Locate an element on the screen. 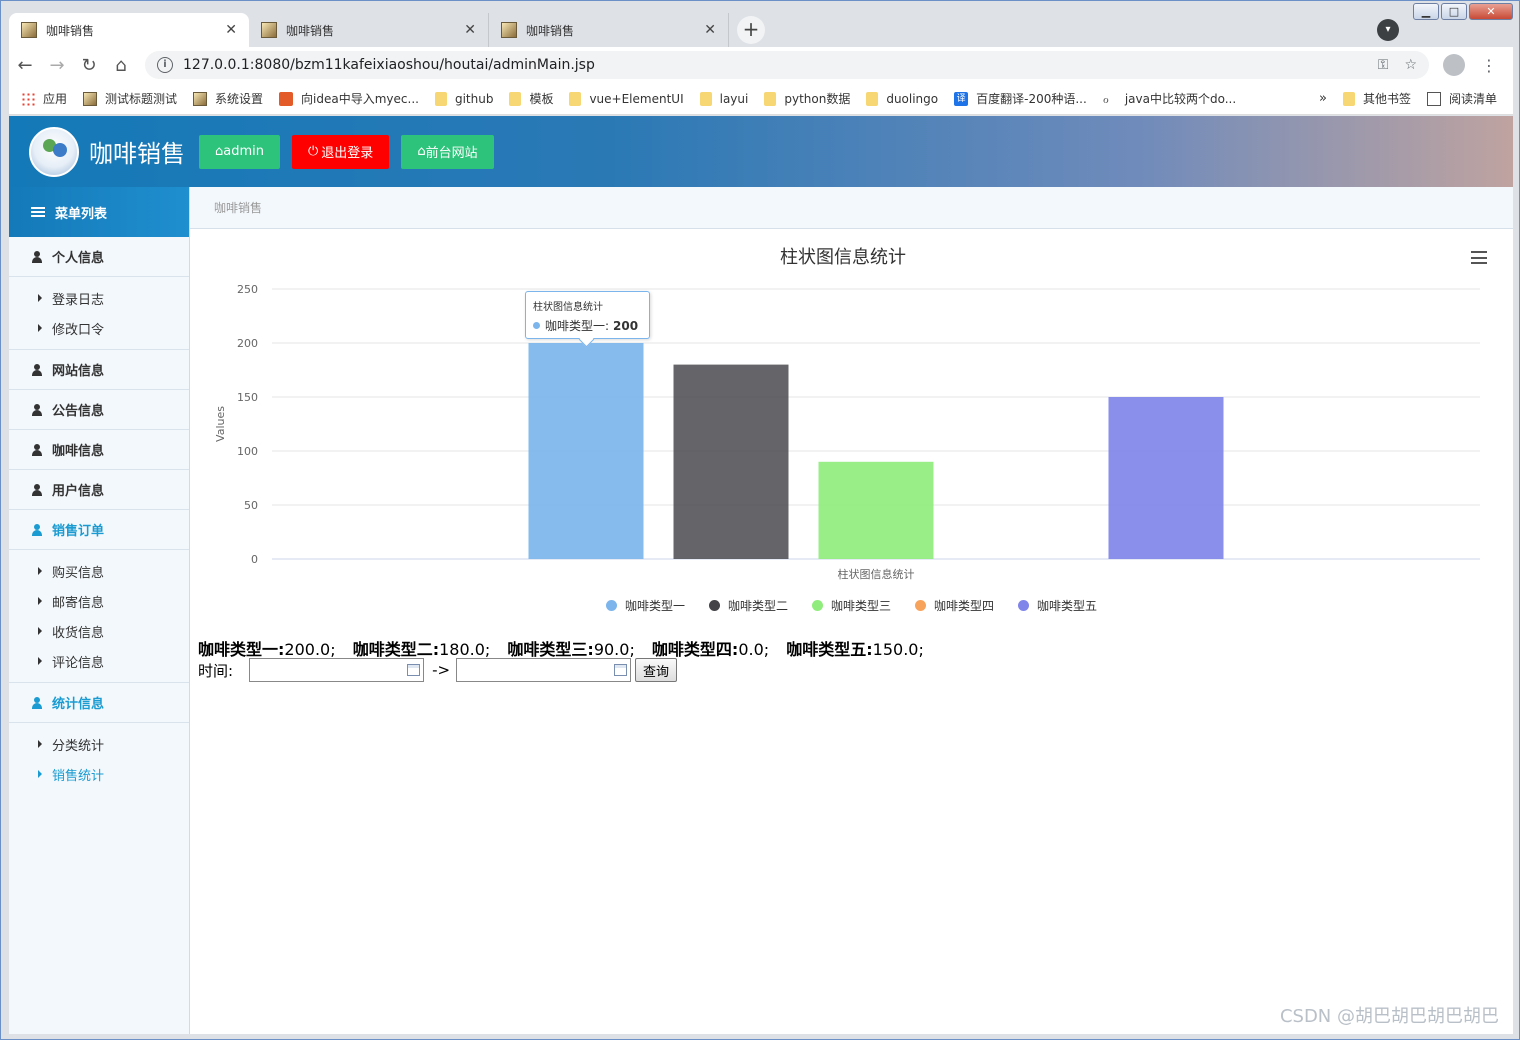  back-icon: ← is located at coordinates (25, 65).